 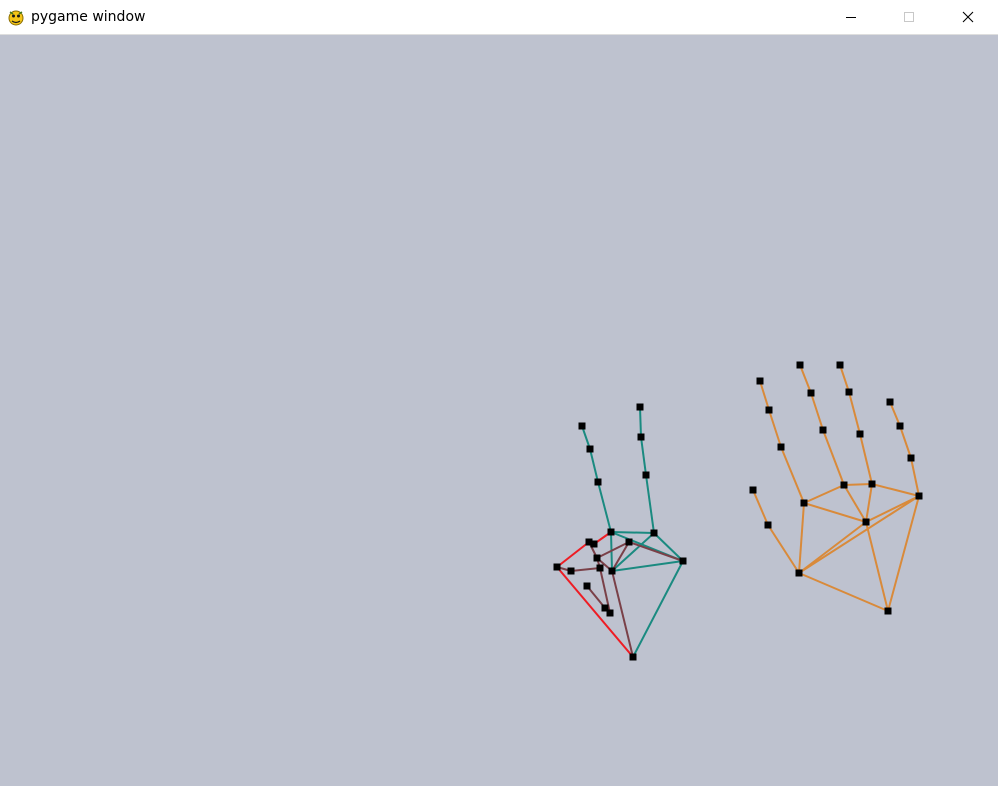 I want to click on minimize-button, so click(x=851, y=17).